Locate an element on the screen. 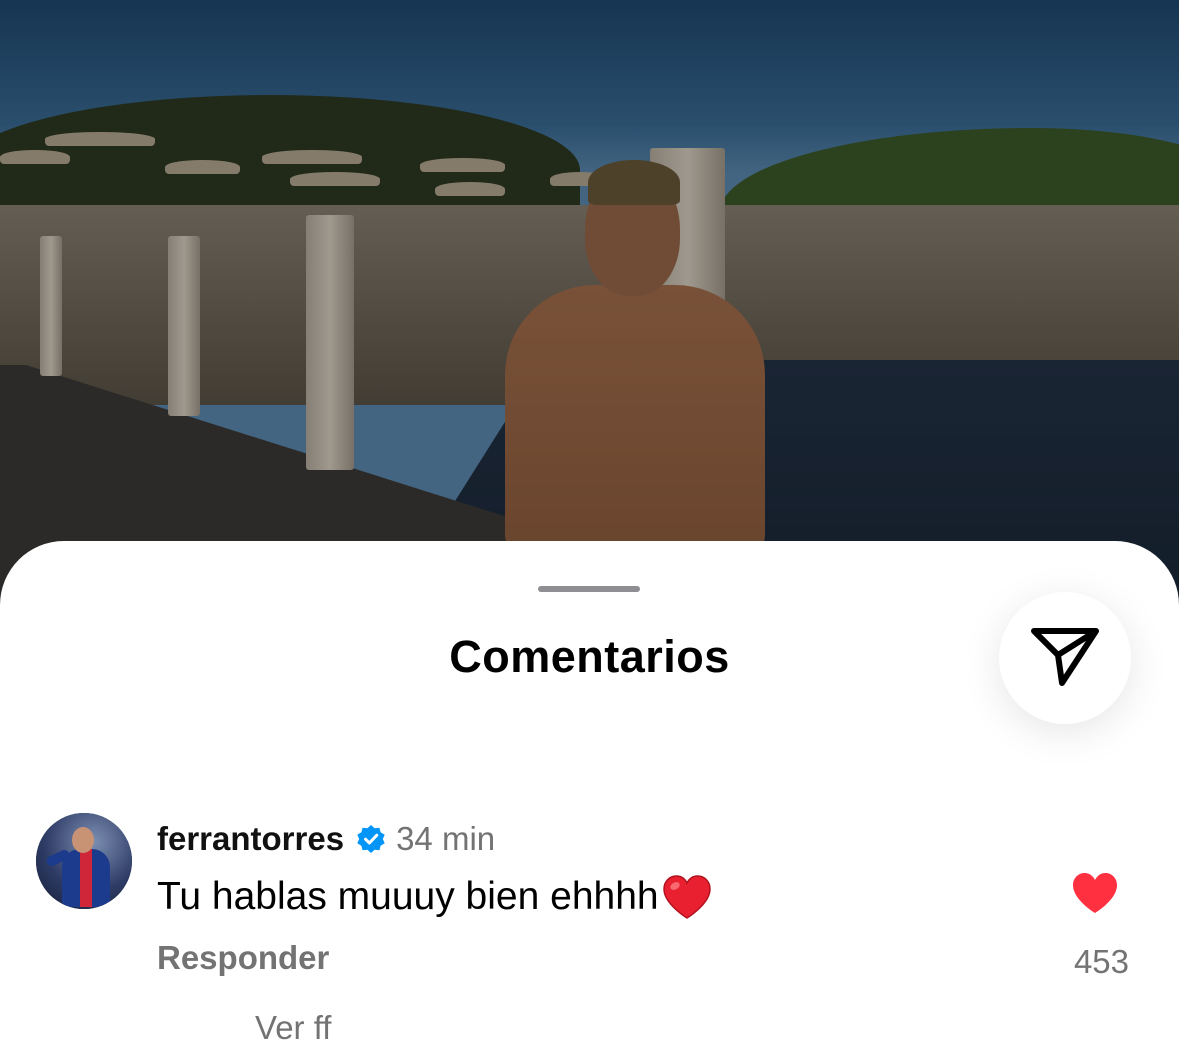  reply-button: Responder is located at coordinates (243, 958).